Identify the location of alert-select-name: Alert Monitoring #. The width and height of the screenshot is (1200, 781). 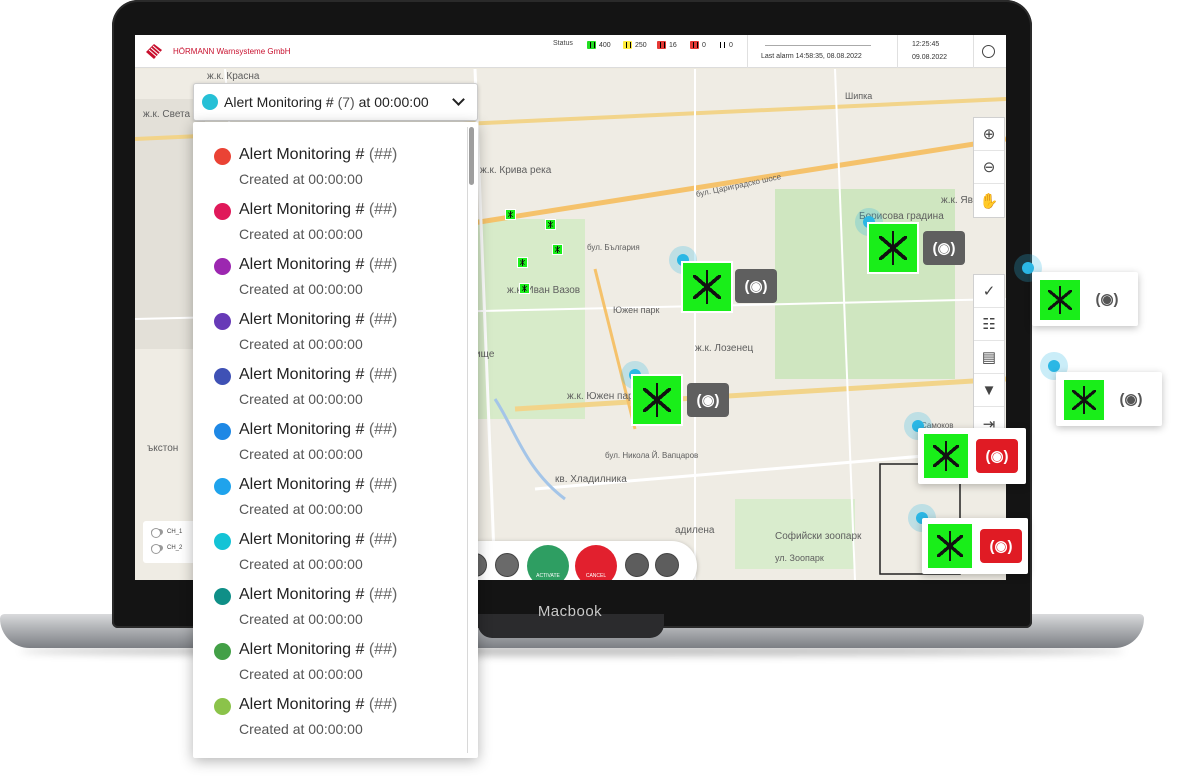
(279, 102).